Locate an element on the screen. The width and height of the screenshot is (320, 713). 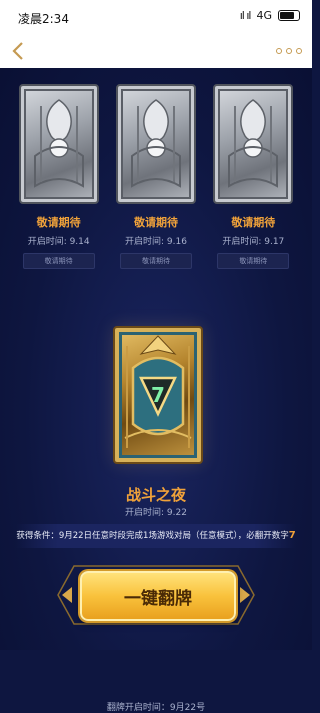
status-bar: 凌晨2:34 ıl ıl 4G is located at coordinates (156, 17).